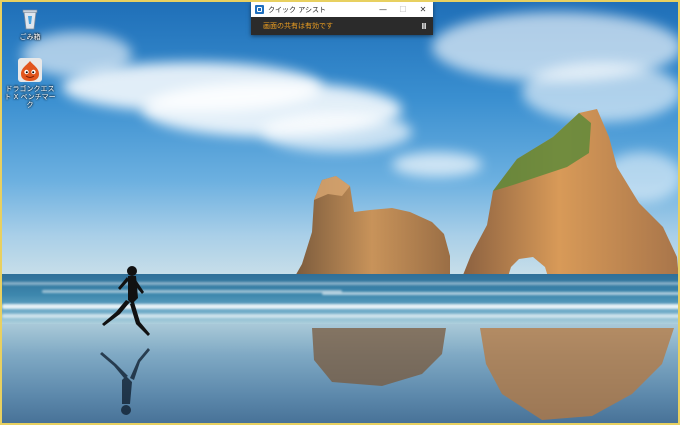 The width and height of the screenshot is (680, 425). What do you see at coordinates (30, 37) in the screenshot?
I see `desktop-icon-label: ごみ箱` at bounding box center [30, 37].